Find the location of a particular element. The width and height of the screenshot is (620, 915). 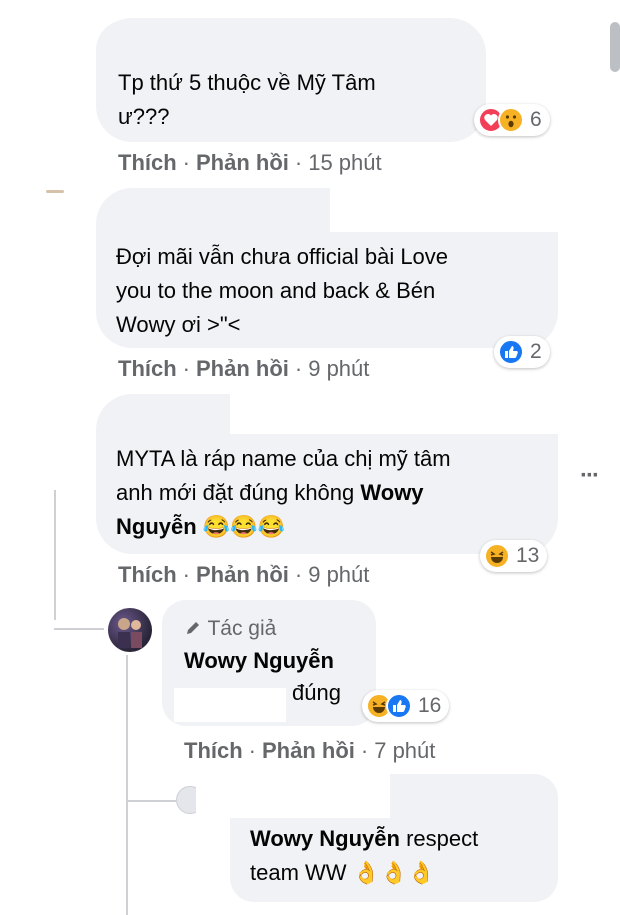

emoji-text: 😂😂😂 is located at coordinates (243, 526).